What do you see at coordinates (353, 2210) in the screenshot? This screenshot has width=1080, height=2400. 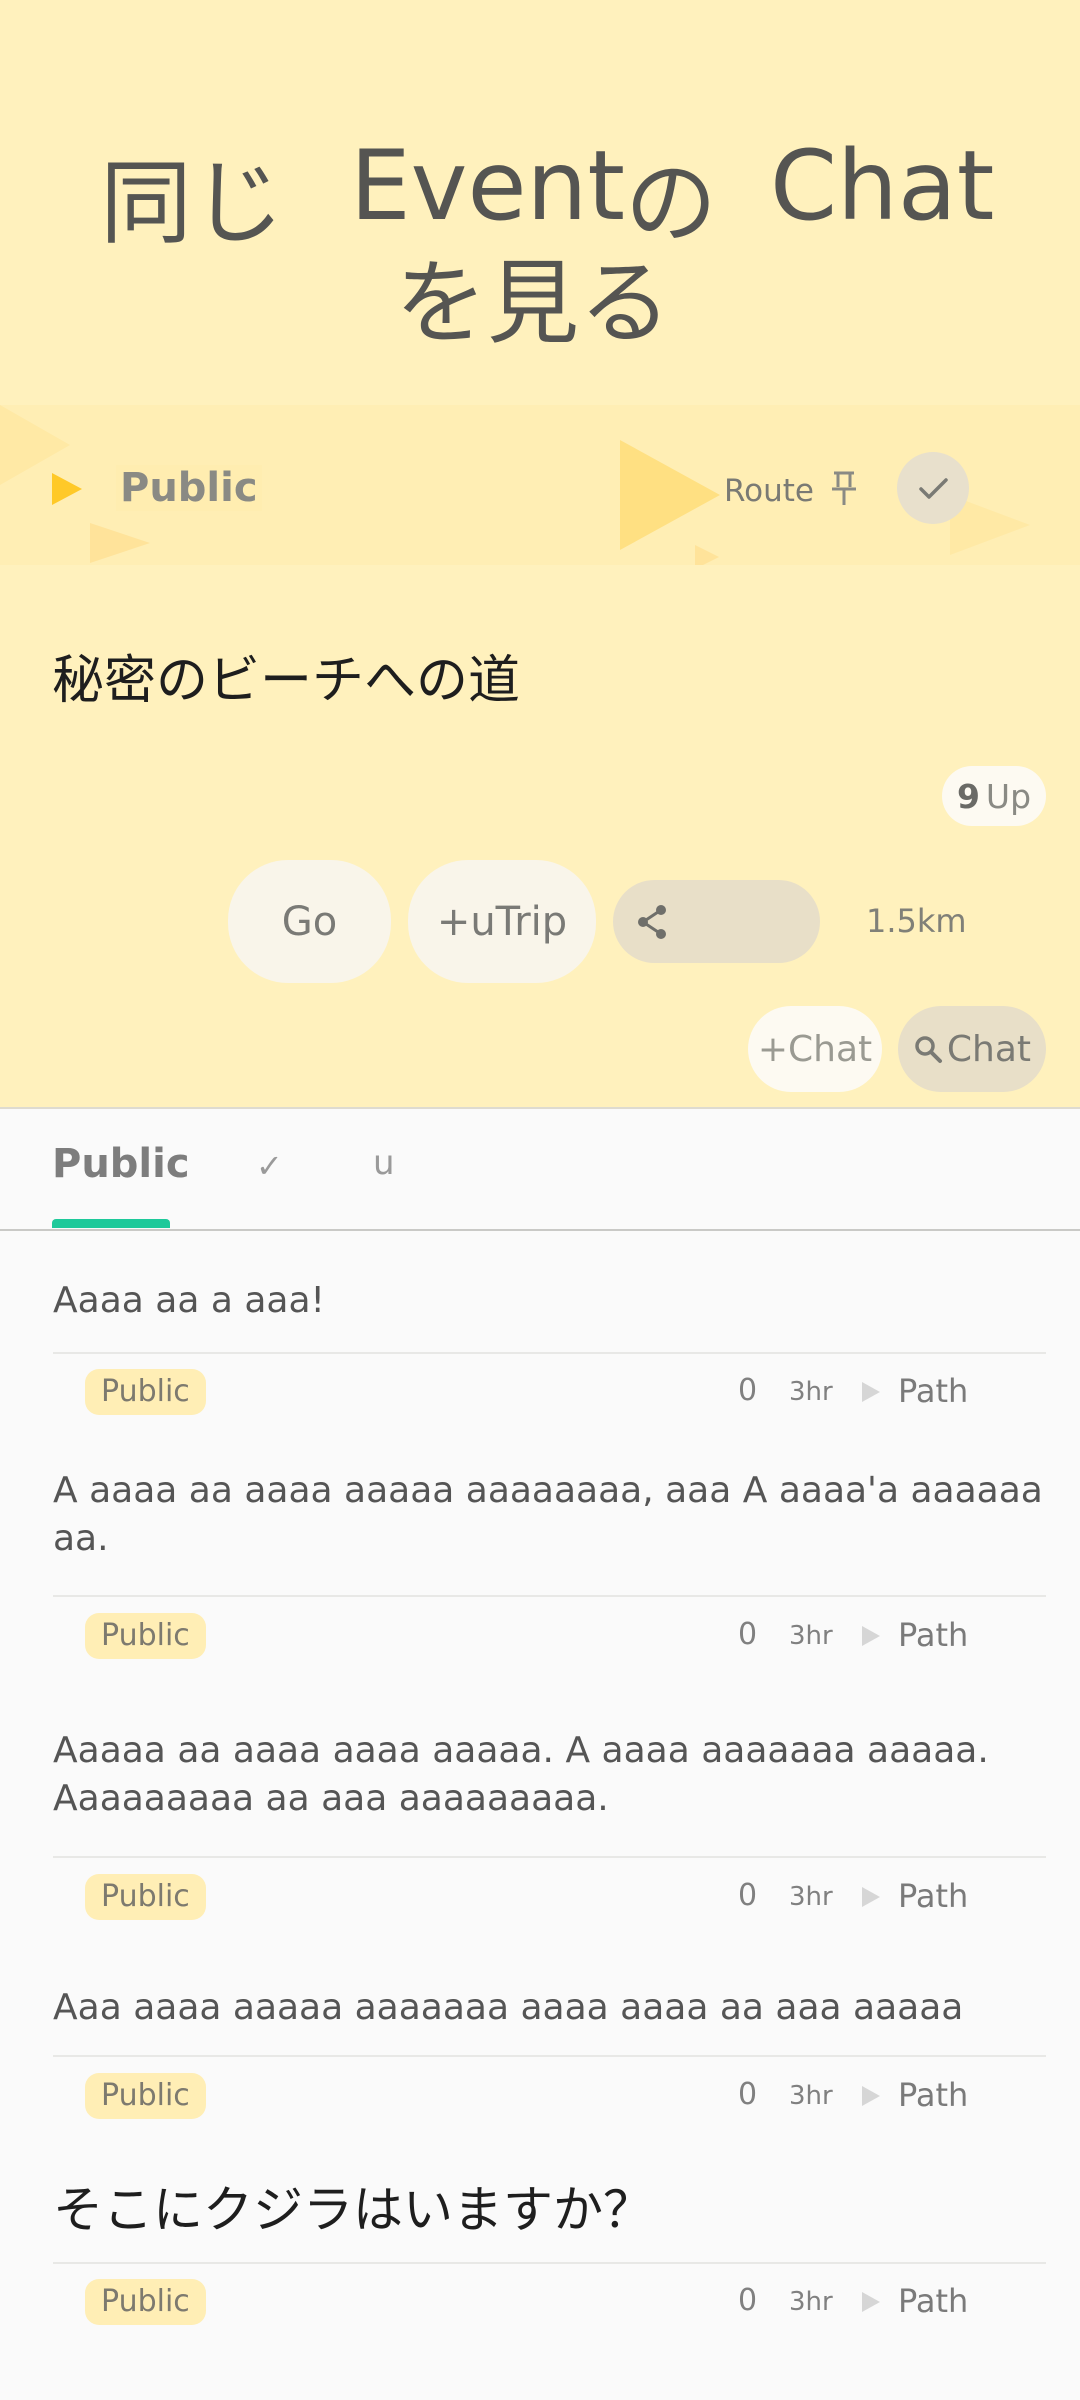 I see `post-text: そこにクジラはいますか？` at bounding box center [353, 2210].